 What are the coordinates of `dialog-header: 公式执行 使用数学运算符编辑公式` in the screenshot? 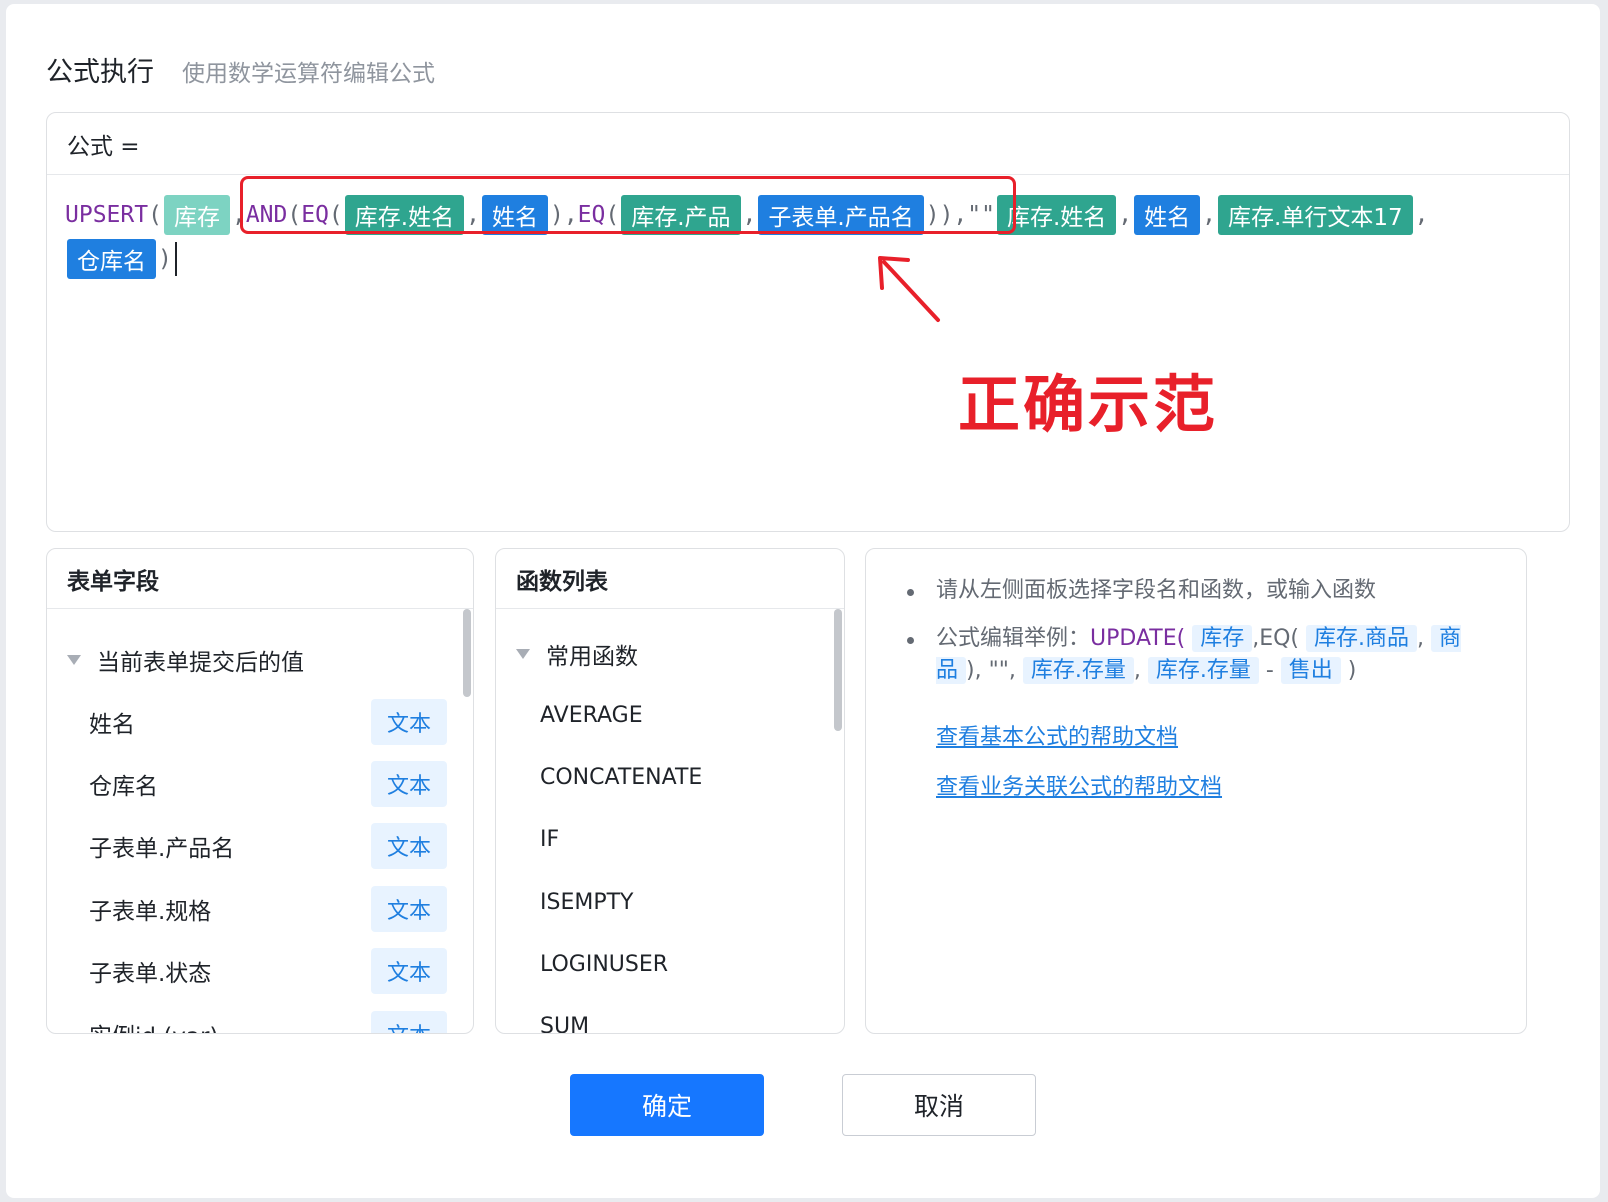 It's located at (240, 69).